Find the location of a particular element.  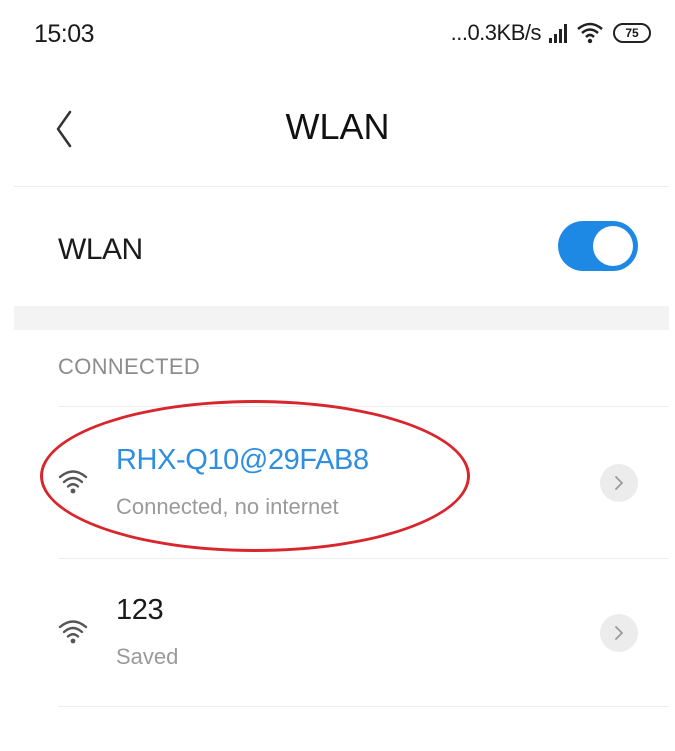

battery-icon: 75 is located at coordinates (632, 33).